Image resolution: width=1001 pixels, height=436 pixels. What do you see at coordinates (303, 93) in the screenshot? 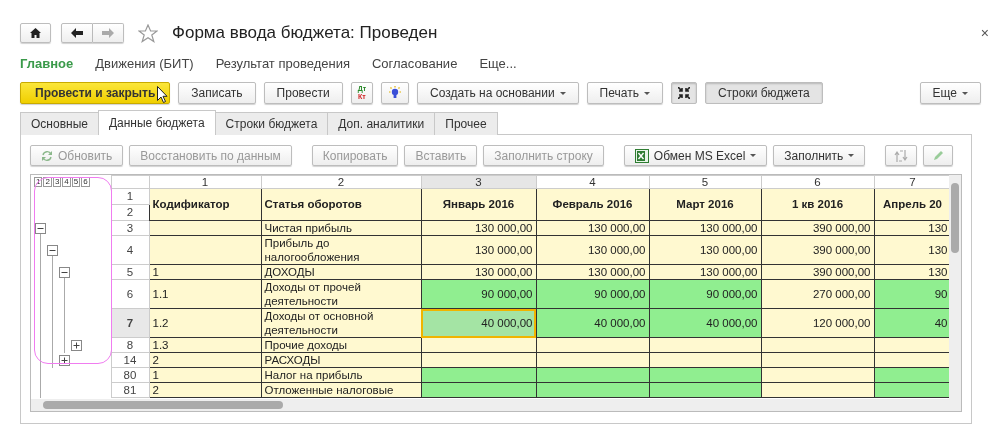
I see `toolbar-button: Провести` at bounding box center [303, 93].